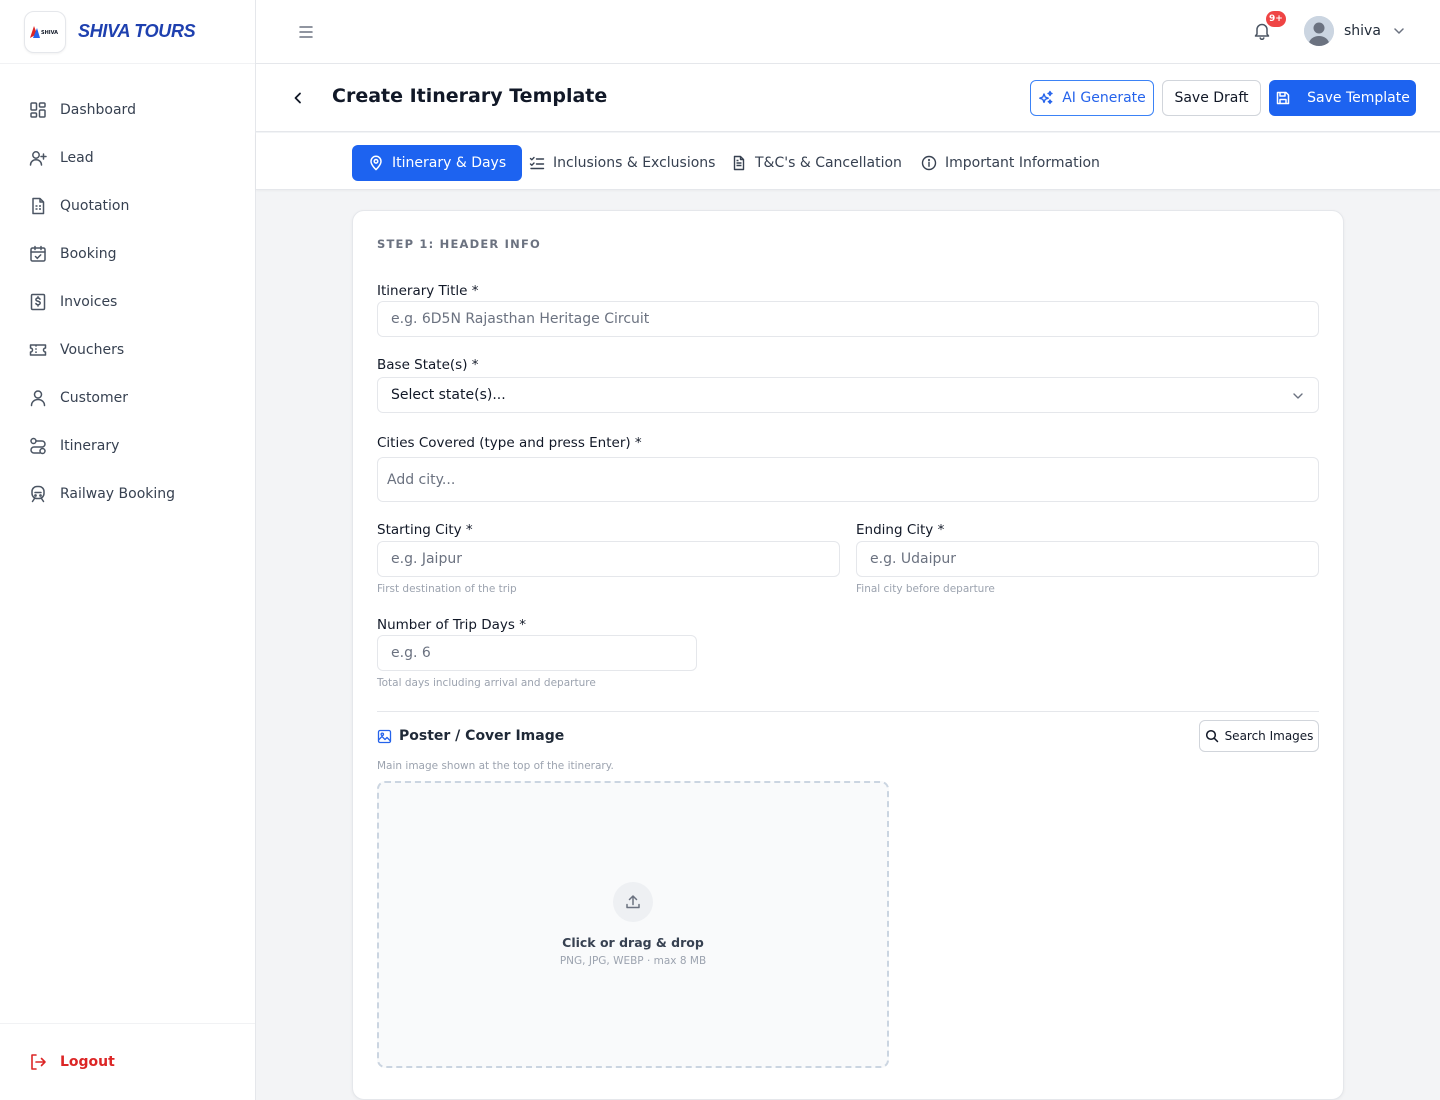  Describe the element at coordinates (1276, 19) in the screenshot. I see `notification-badge: 9+` at that location.